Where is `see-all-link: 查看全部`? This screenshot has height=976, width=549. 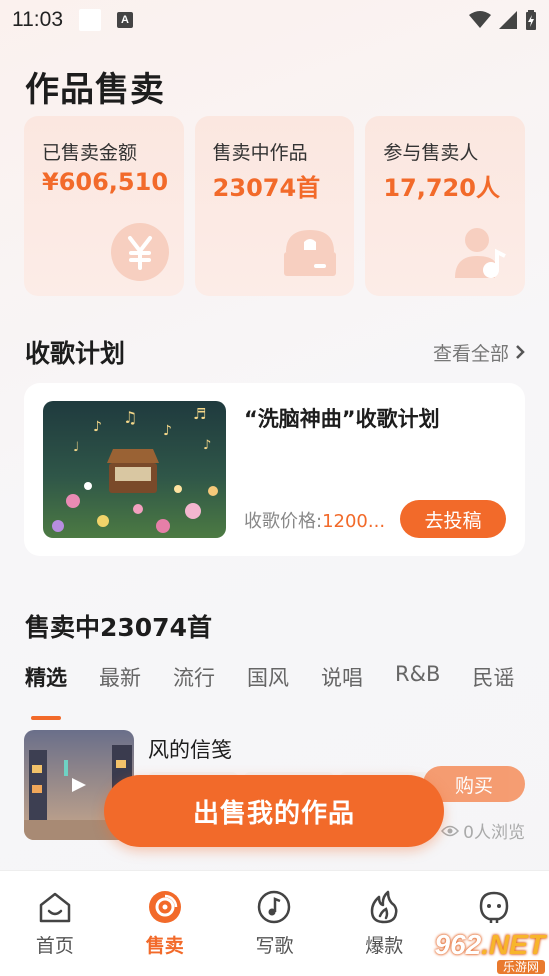 see-all-link: 查看全部 is located at coordinates (479, 352).